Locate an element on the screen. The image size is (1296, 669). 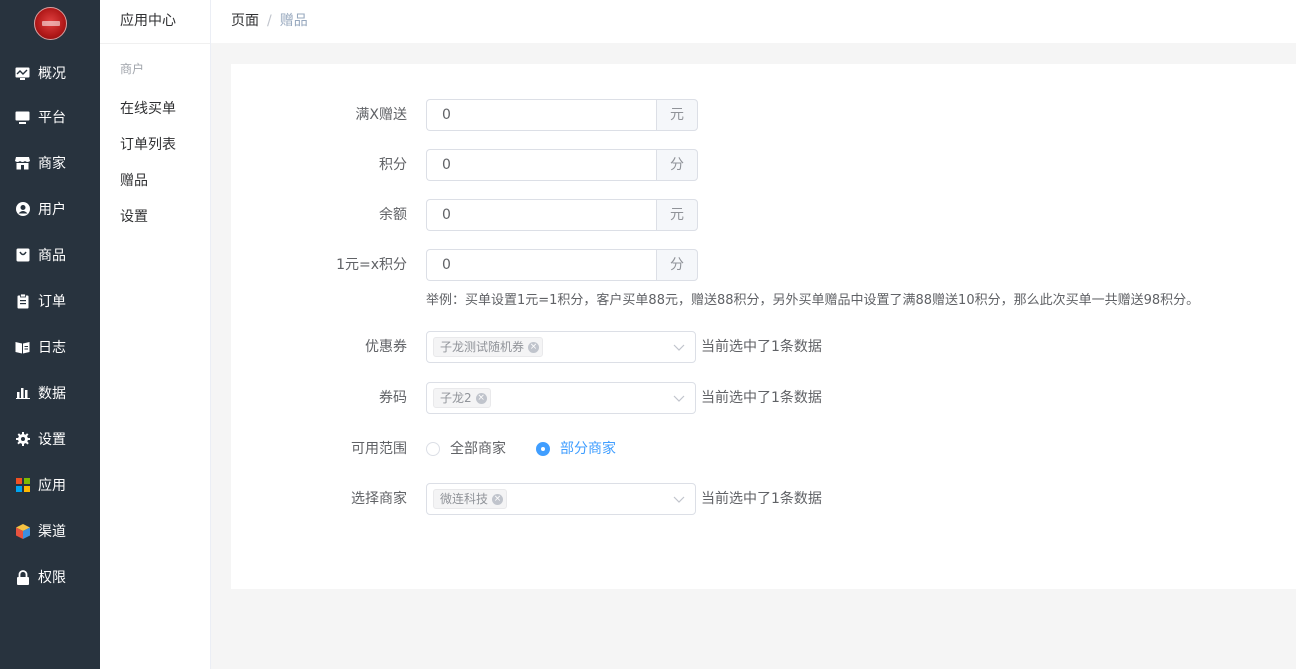
nav-label: 商品 is located at coordinates (52, 256).